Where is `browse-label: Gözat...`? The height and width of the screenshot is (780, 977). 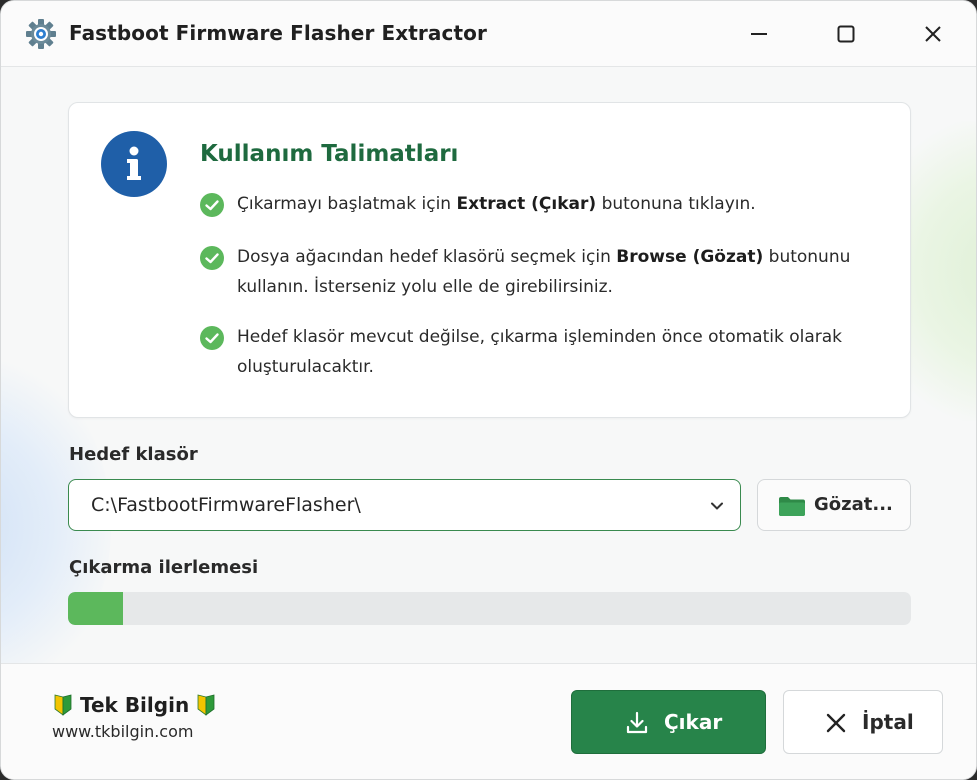 browse-label: Gözat... is located at coordinates (853, 504).